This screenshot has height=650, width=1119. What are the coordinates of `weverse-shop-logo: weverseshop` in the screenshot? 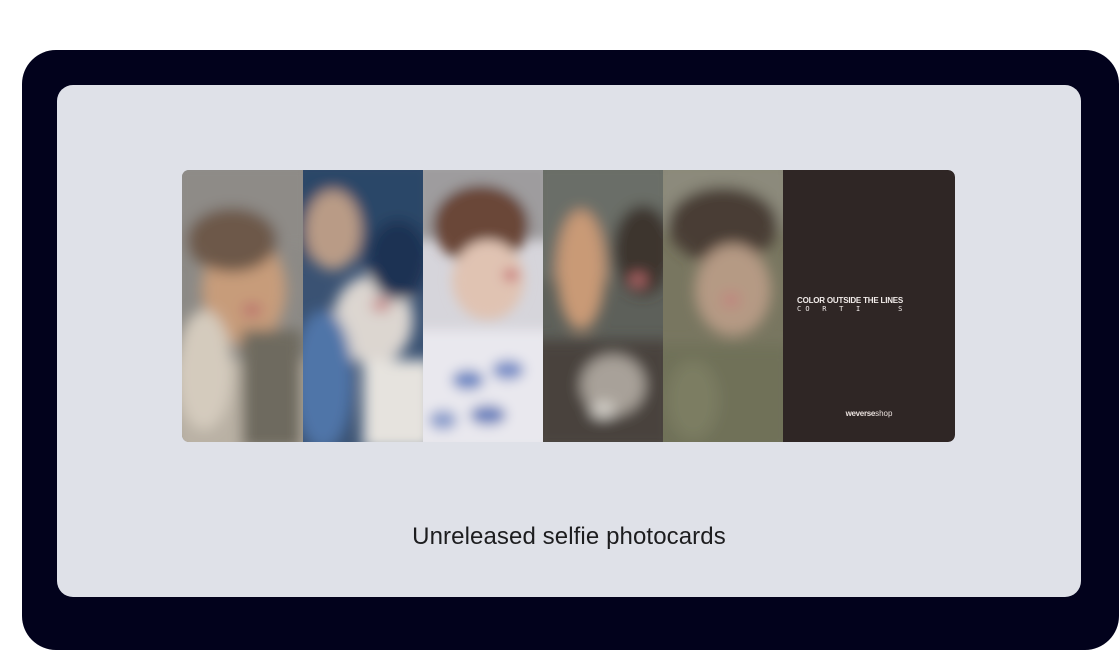 It's located at (869, 413).